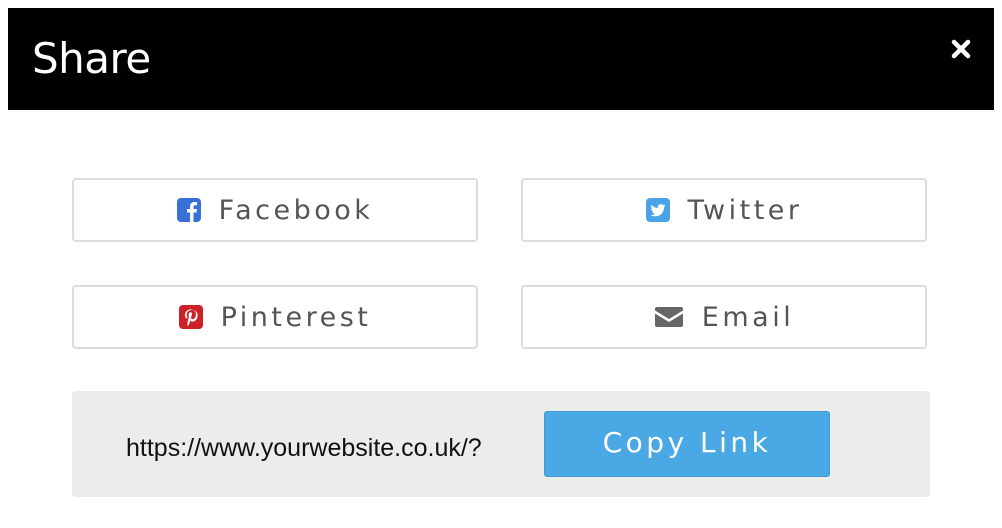 The image size is (1002, 528). Describe the element at coordinates (91, 58) in the screenshot. I see `dialog-title: Share` at that location.